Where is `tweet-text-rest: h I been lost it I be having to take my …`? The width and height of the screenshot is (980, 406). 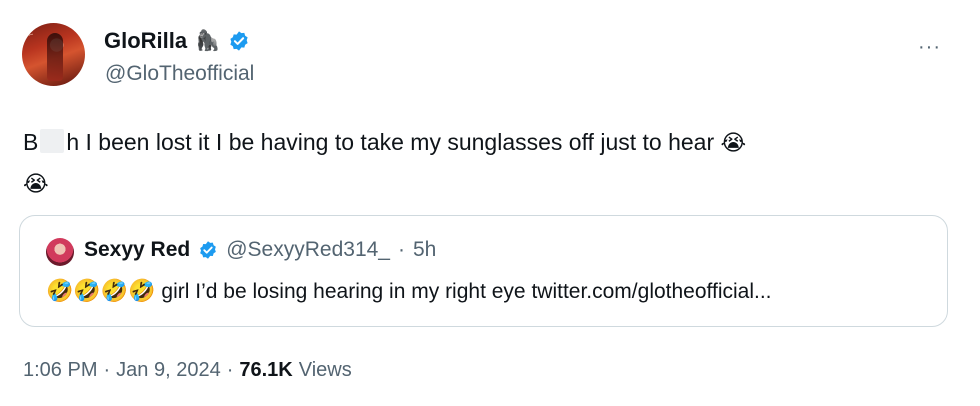
tweet-text-rest: h I been lost it I be having to take my … is located at coordinates (390, 142).